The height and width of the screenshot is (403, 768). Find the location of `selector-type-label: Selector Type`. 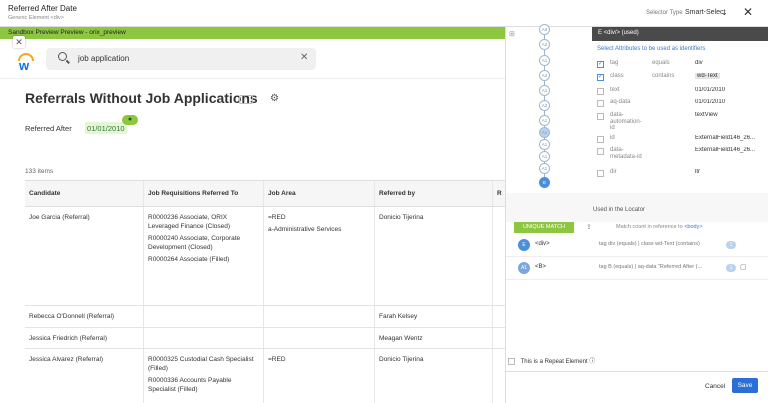

selector-type-label: Selector Type is located at coordinates (664, 13).